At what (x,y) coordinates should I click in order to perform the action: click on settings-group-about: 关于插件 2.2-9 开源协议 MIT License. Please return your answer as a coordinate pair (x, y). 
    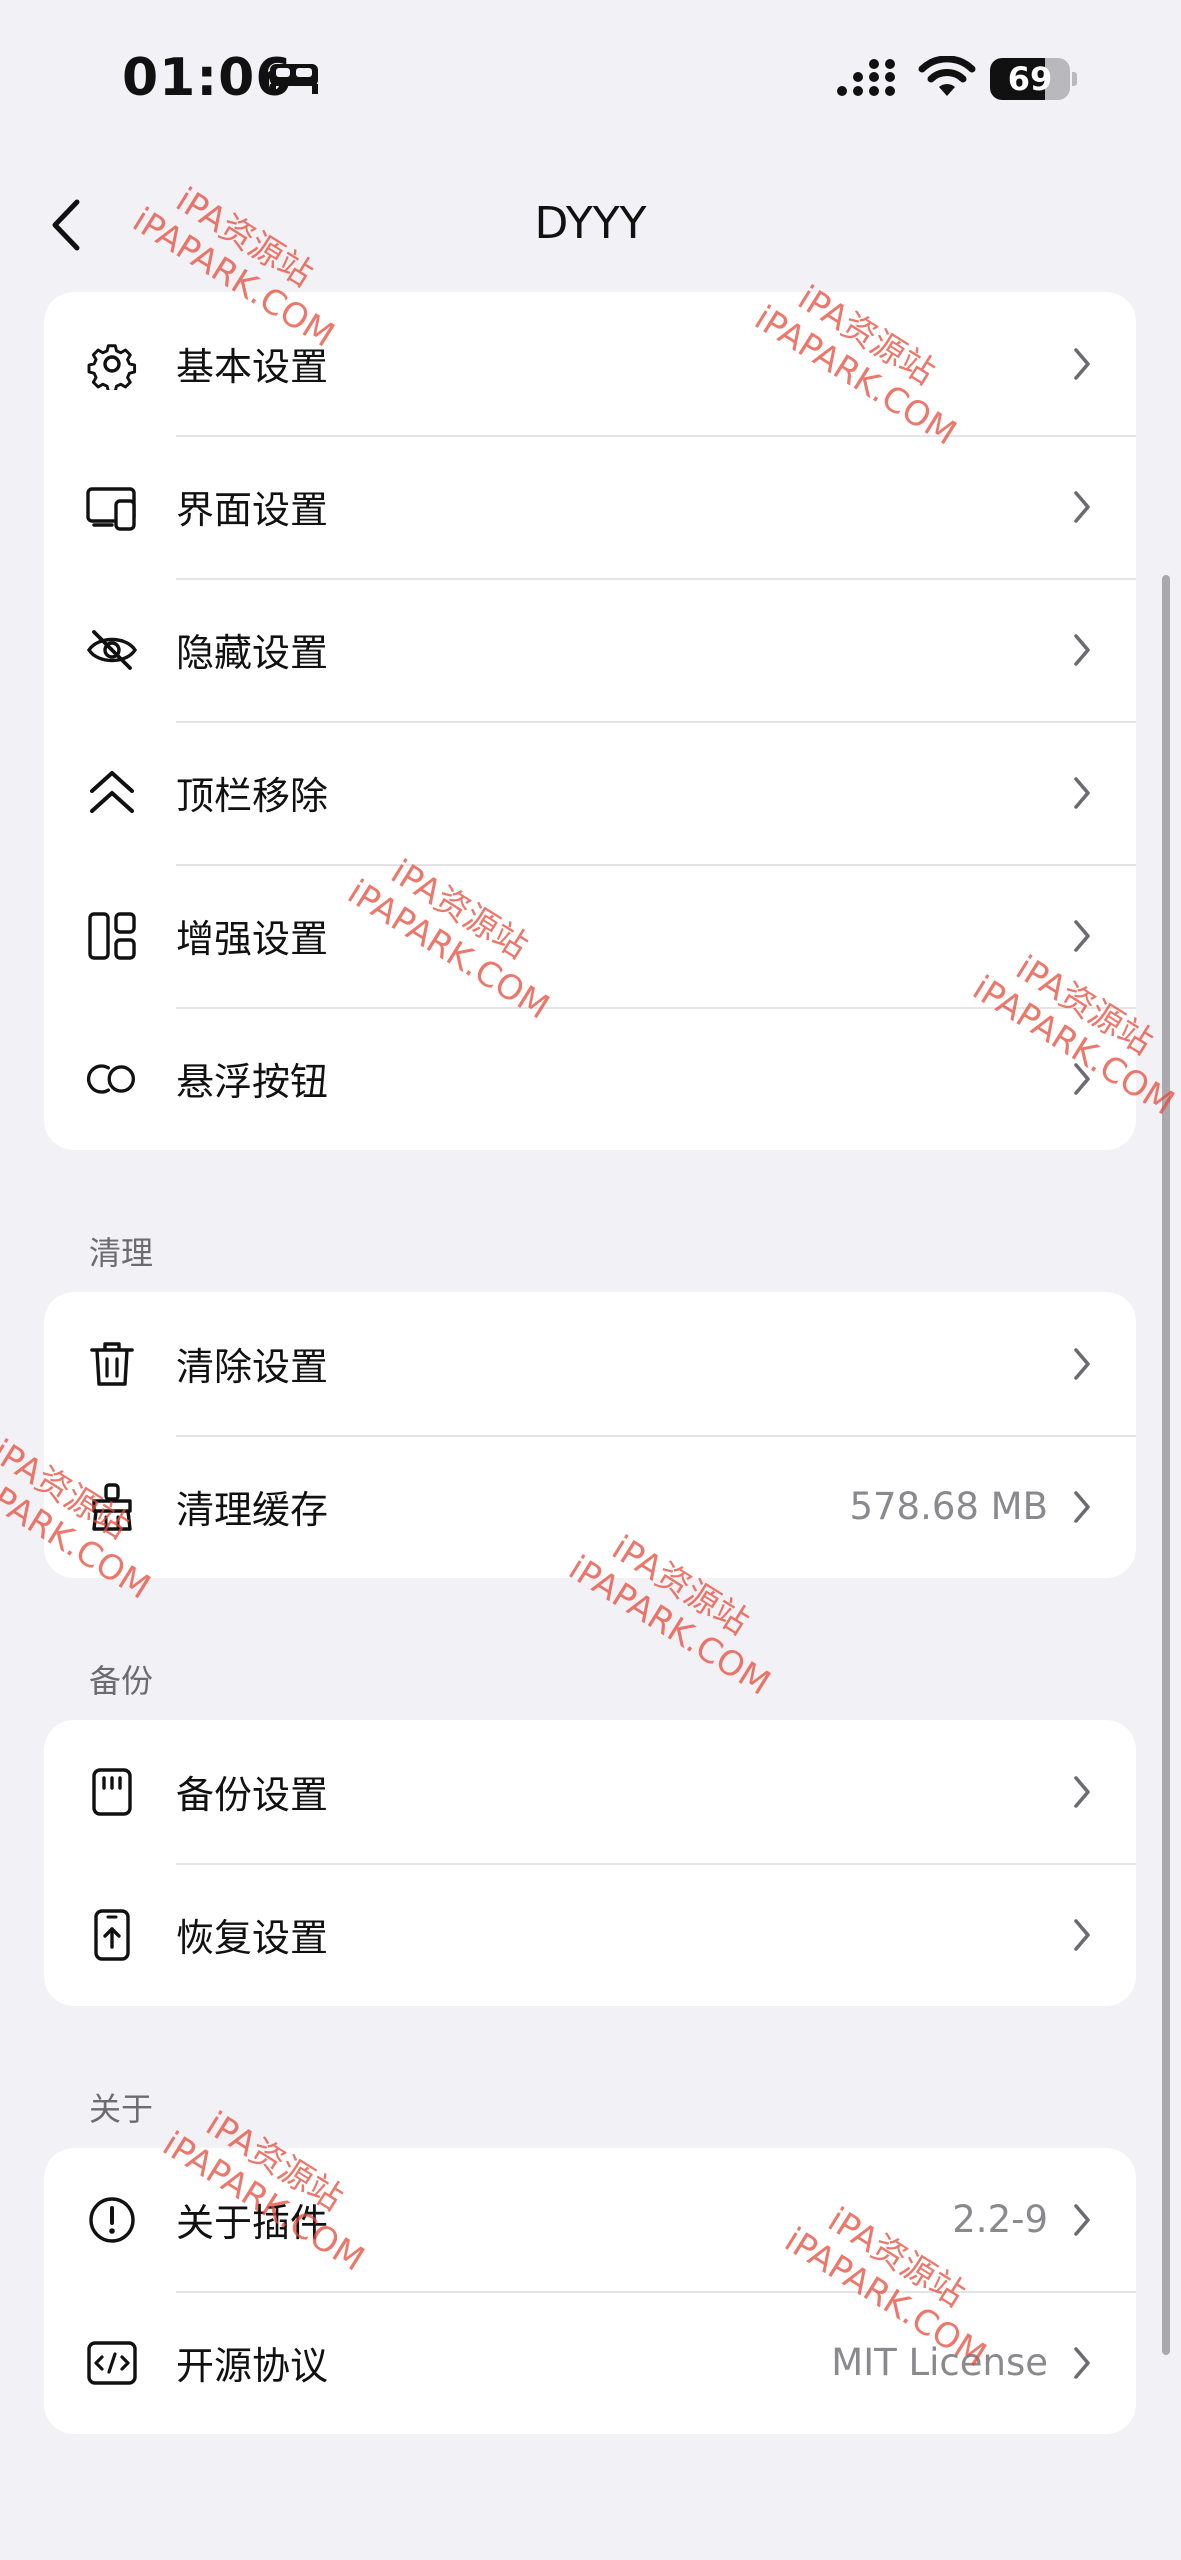
    Looking at the image, I should click on (590, 2291).